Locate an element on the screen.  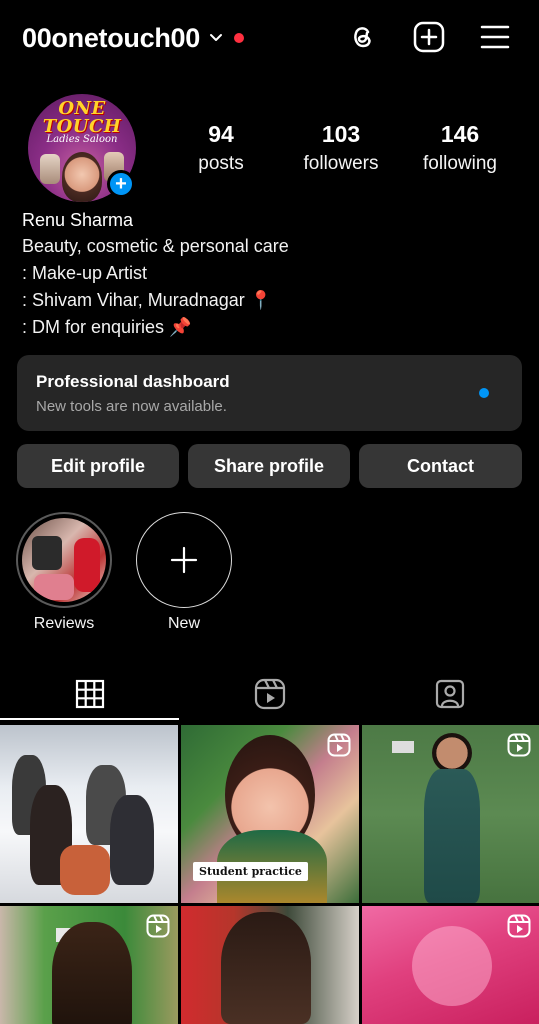
avatar-logo-text: ONE TOUCH is located at coordinates (82, 117).